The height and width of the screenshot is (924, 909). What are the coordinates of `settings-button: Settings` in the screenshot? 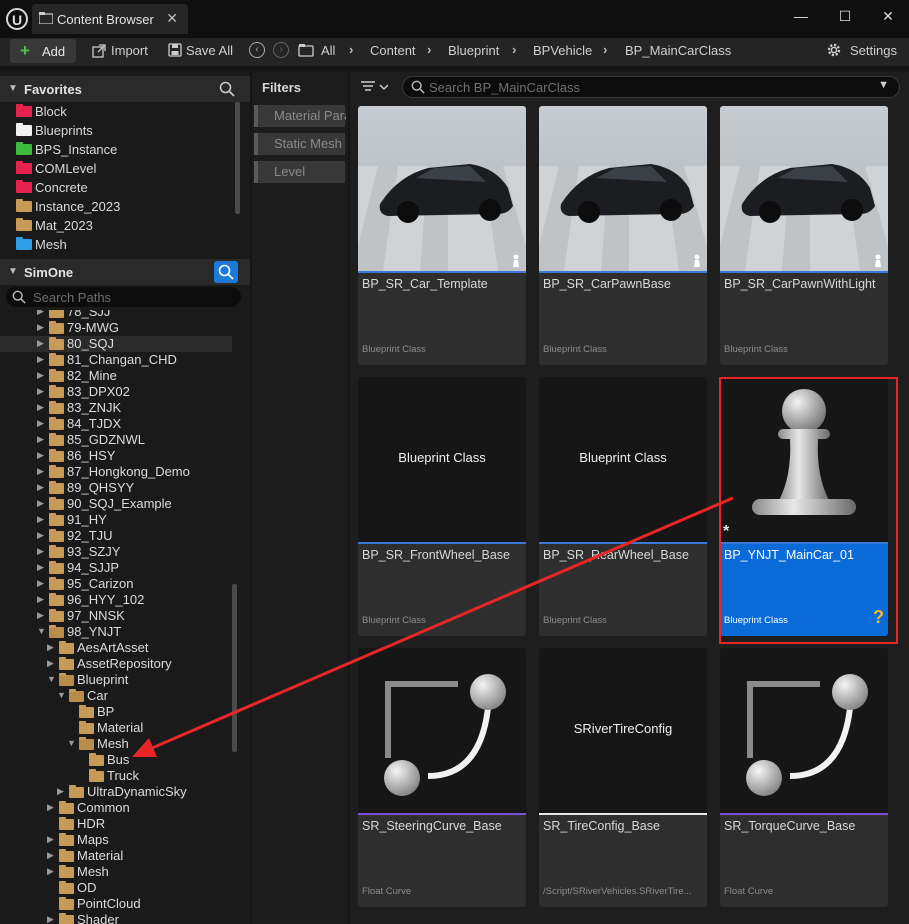 It's located at (873, 50).